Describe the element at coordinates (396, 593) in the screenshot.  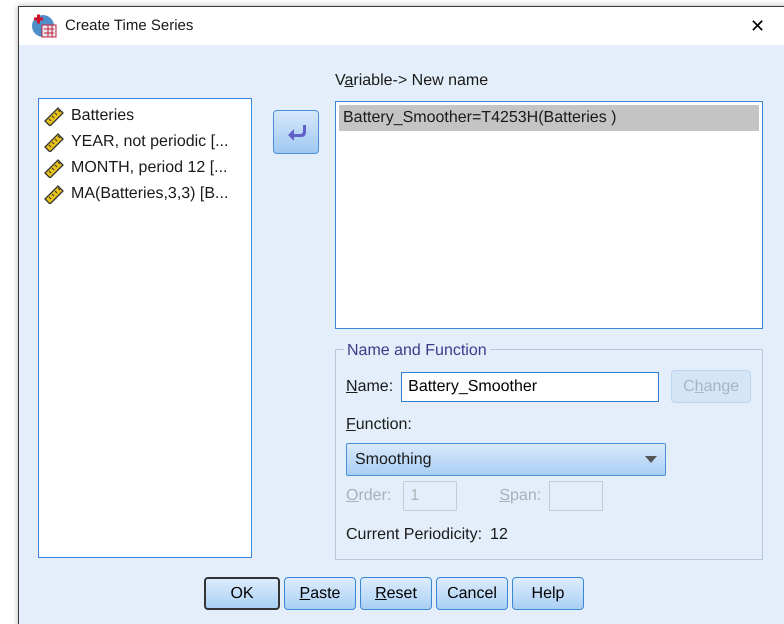
I see `dialog-button: Reset` at that location.